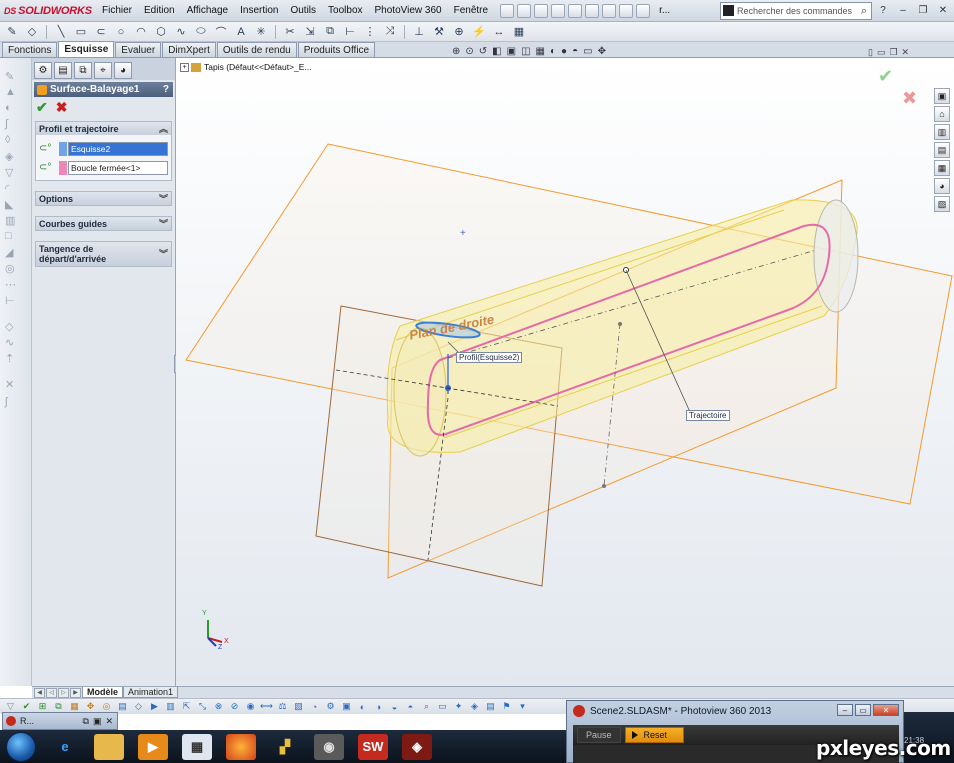  I want to click on cancel-button: ✖, so click(62, 107).